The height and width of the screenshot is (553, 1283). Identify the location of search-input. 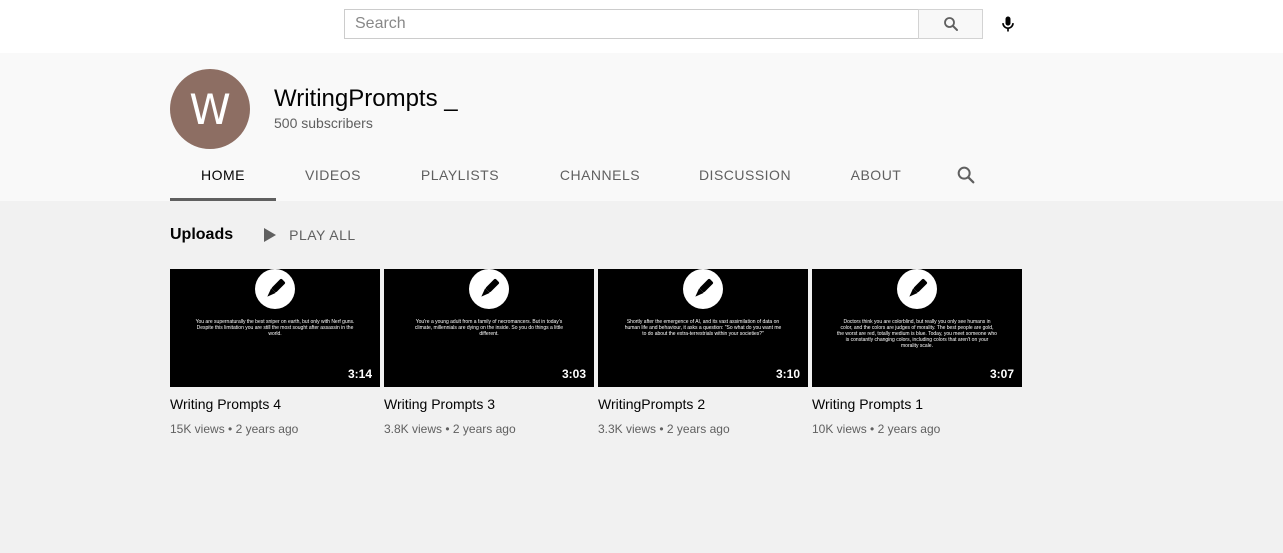
(631, 24).